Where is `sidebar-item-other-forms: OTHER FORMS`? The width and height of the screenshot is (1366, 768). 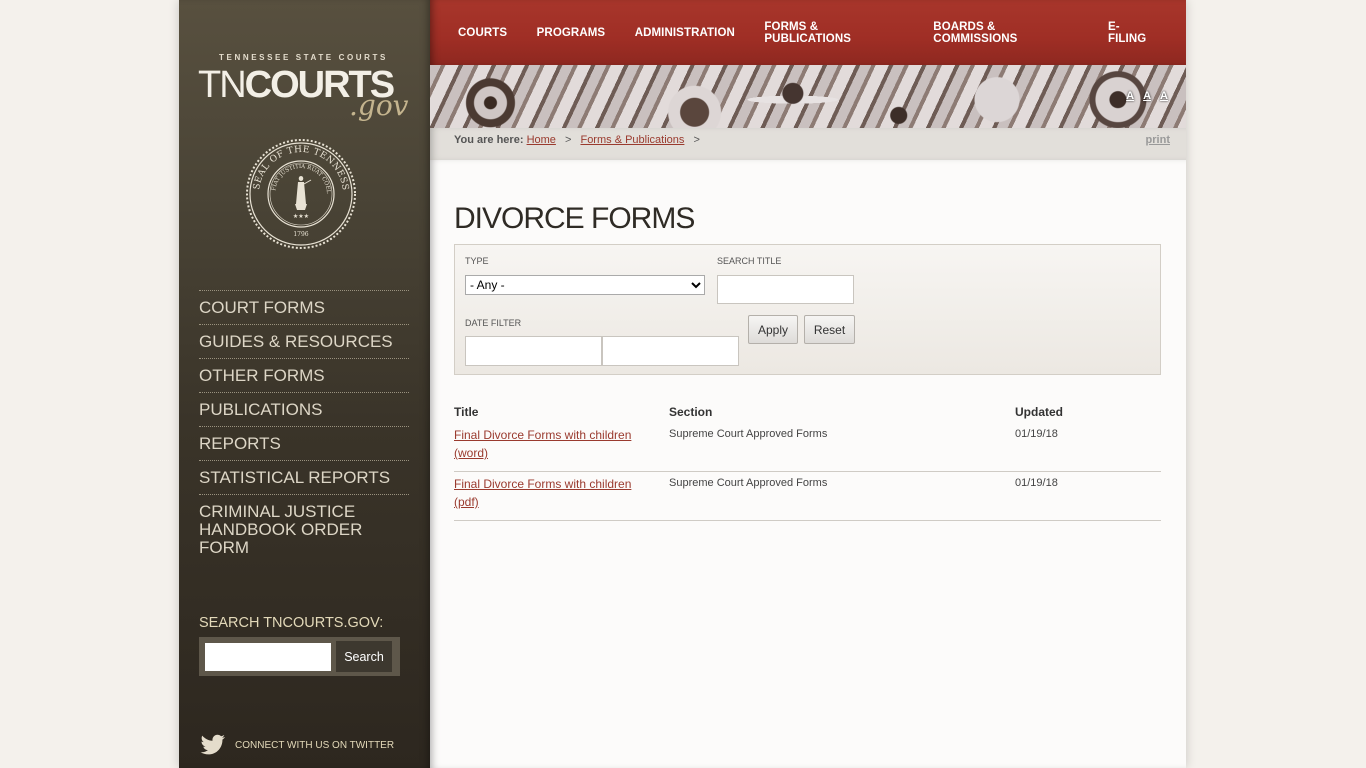 sidebar-item-other-forms: OTHER FORMS is located at coordinates (304, 375).